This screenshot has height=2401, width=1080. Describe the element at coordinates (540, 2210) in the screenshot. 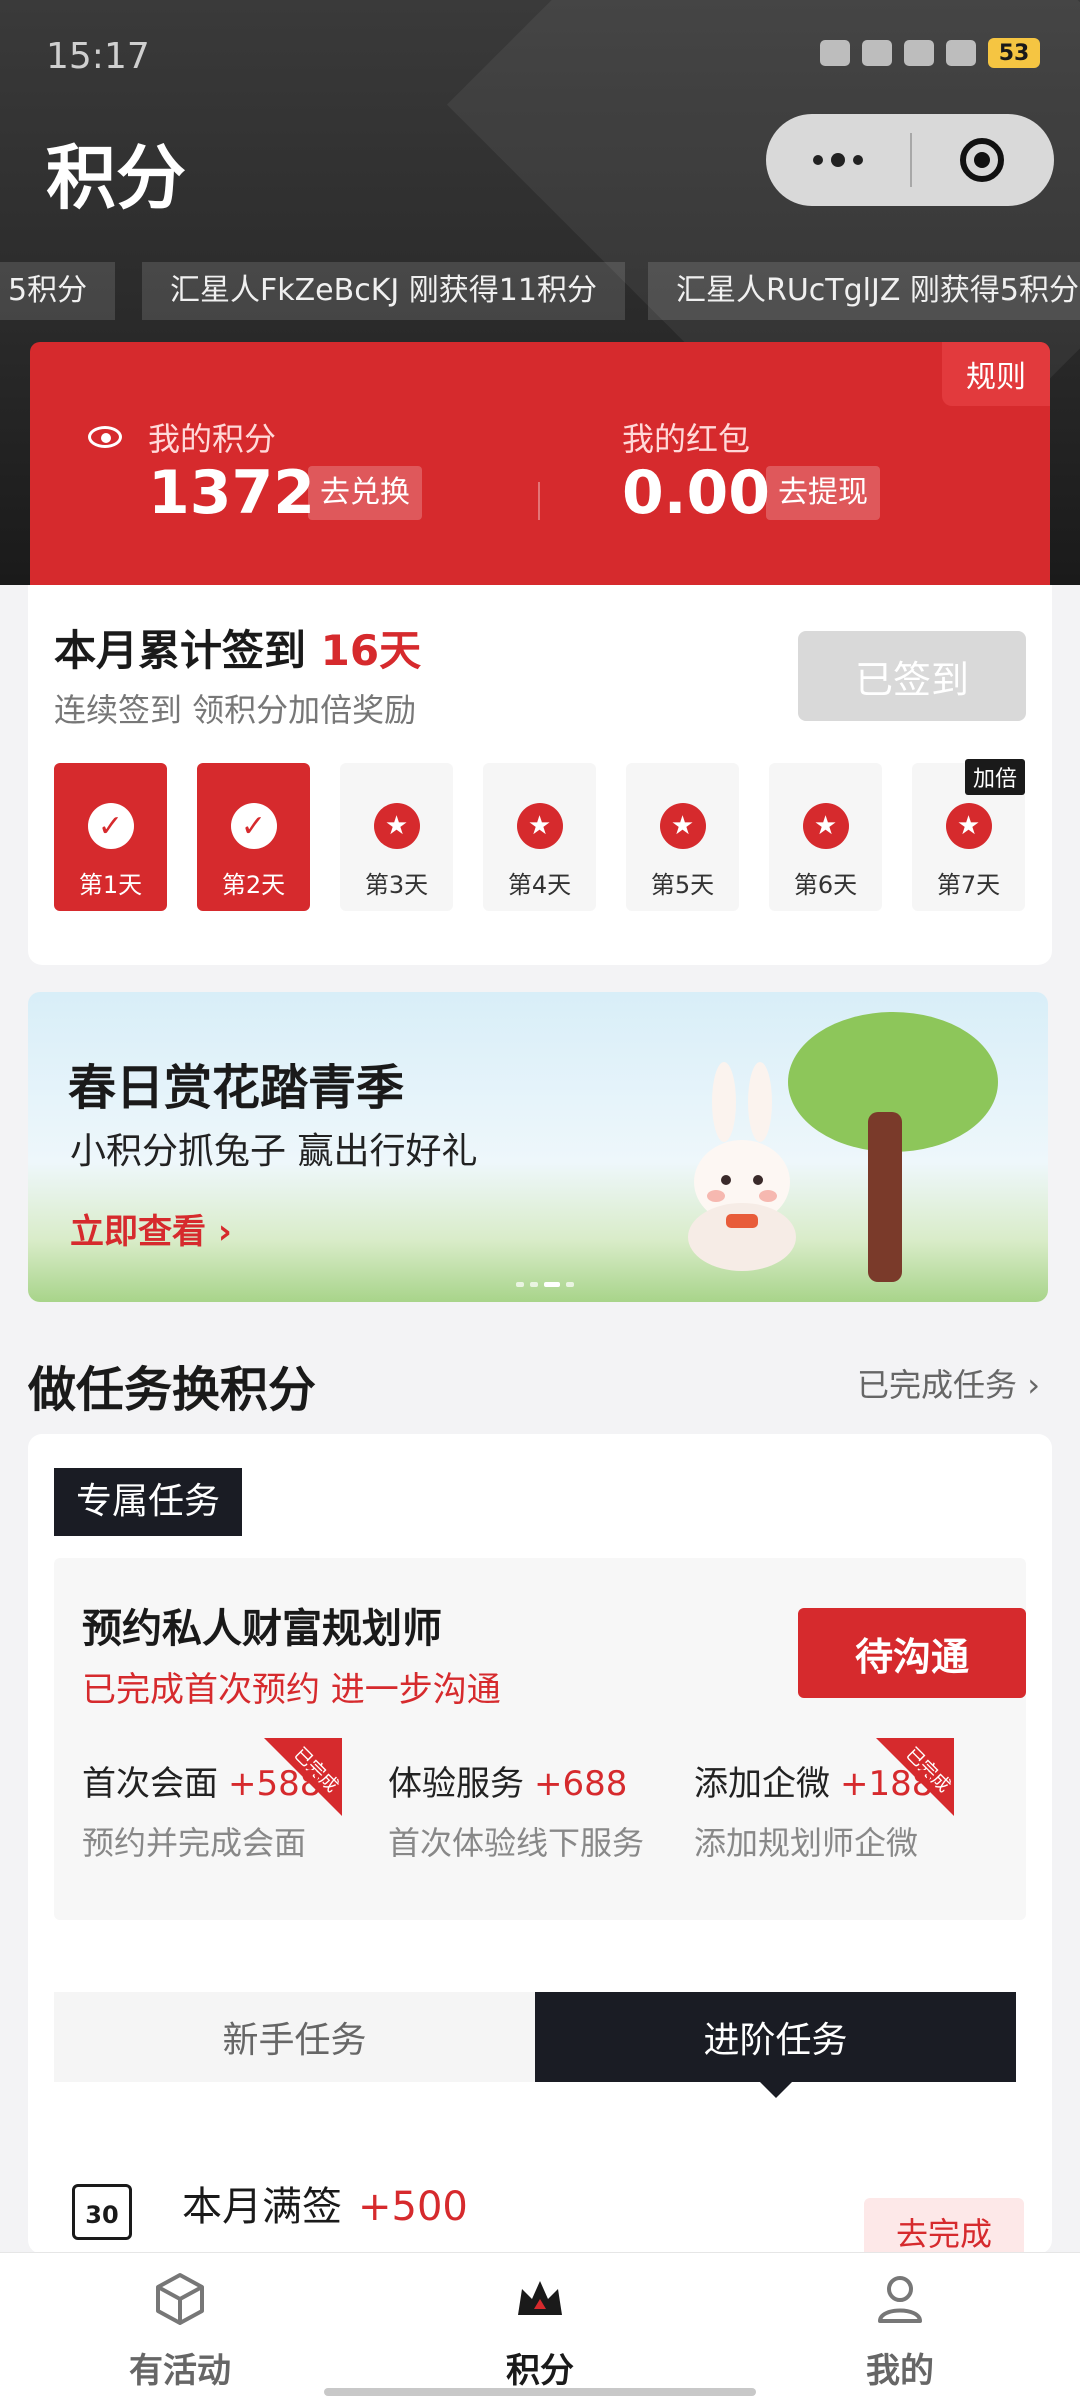

I see `task-item: 30 本月满签 +500 去完成` at that location.